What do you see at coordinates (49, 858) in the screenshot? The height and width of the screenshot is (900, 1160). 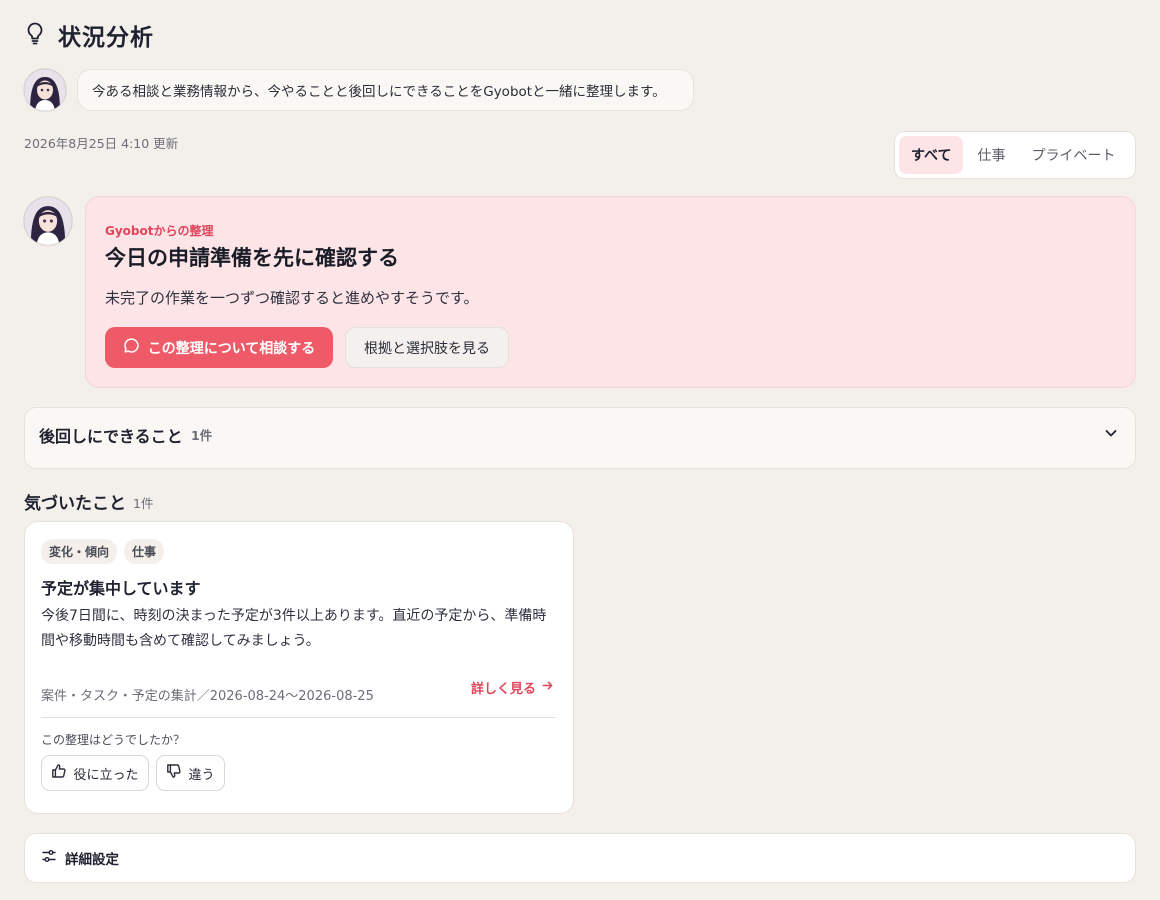 I see `sliders-icon` at bounding box center [49, 858].